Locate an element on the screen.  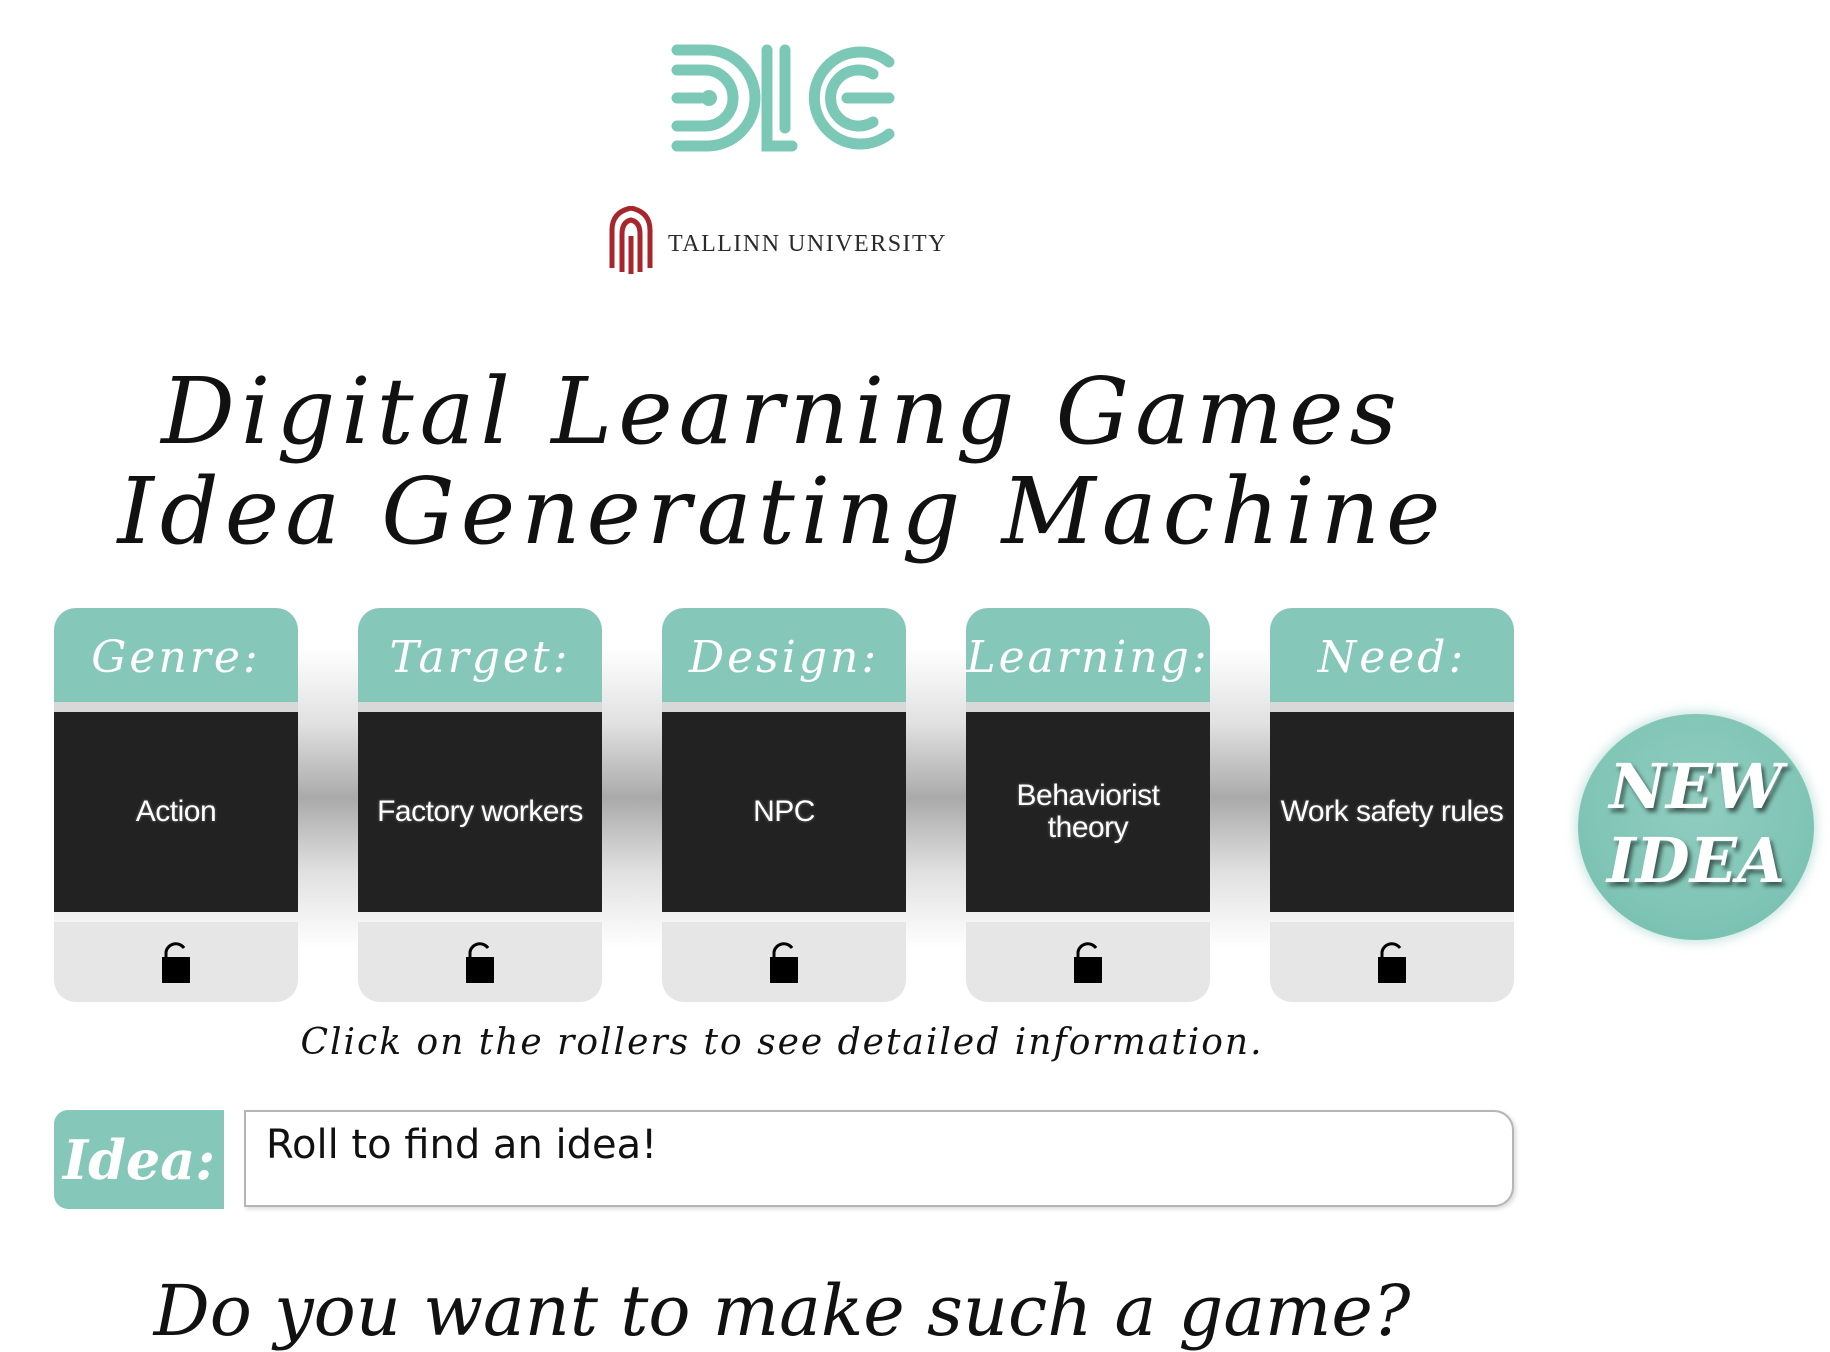
reel-header: Target: is located at coordinates (480, 655).